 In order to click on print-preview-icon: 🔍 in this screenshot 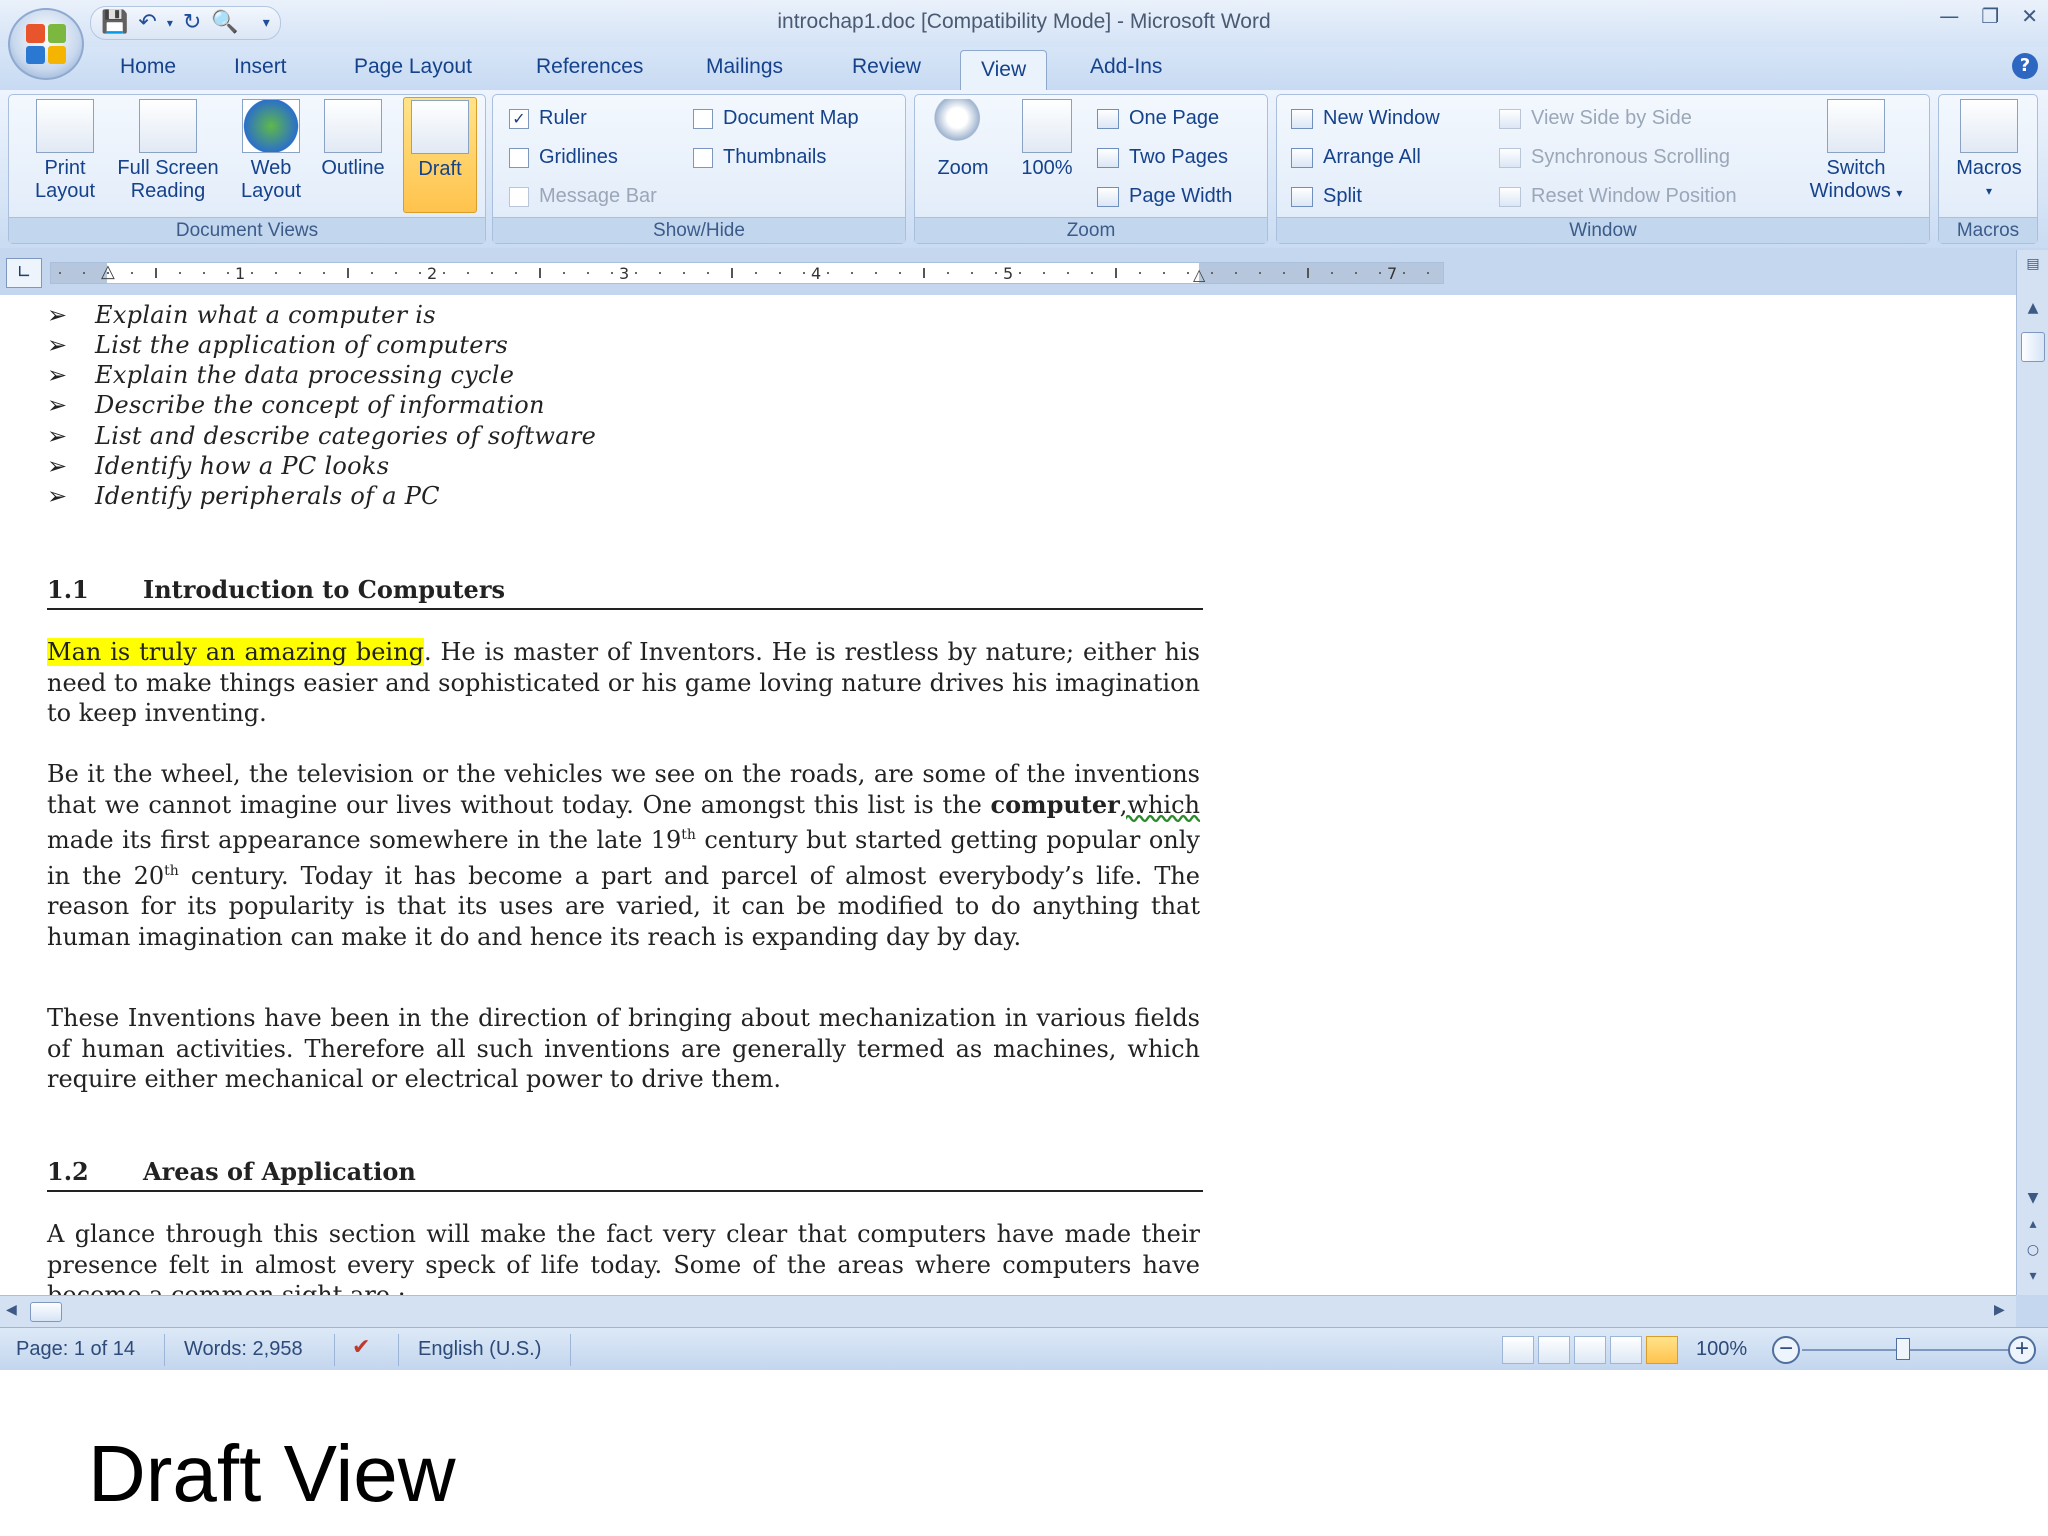, I will do `click(224, 23)`.